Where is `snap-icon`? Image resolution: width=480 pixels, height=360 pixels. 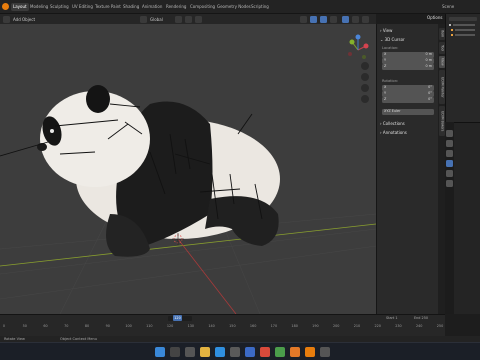 snap-icon is located at coordinates (188, 19).